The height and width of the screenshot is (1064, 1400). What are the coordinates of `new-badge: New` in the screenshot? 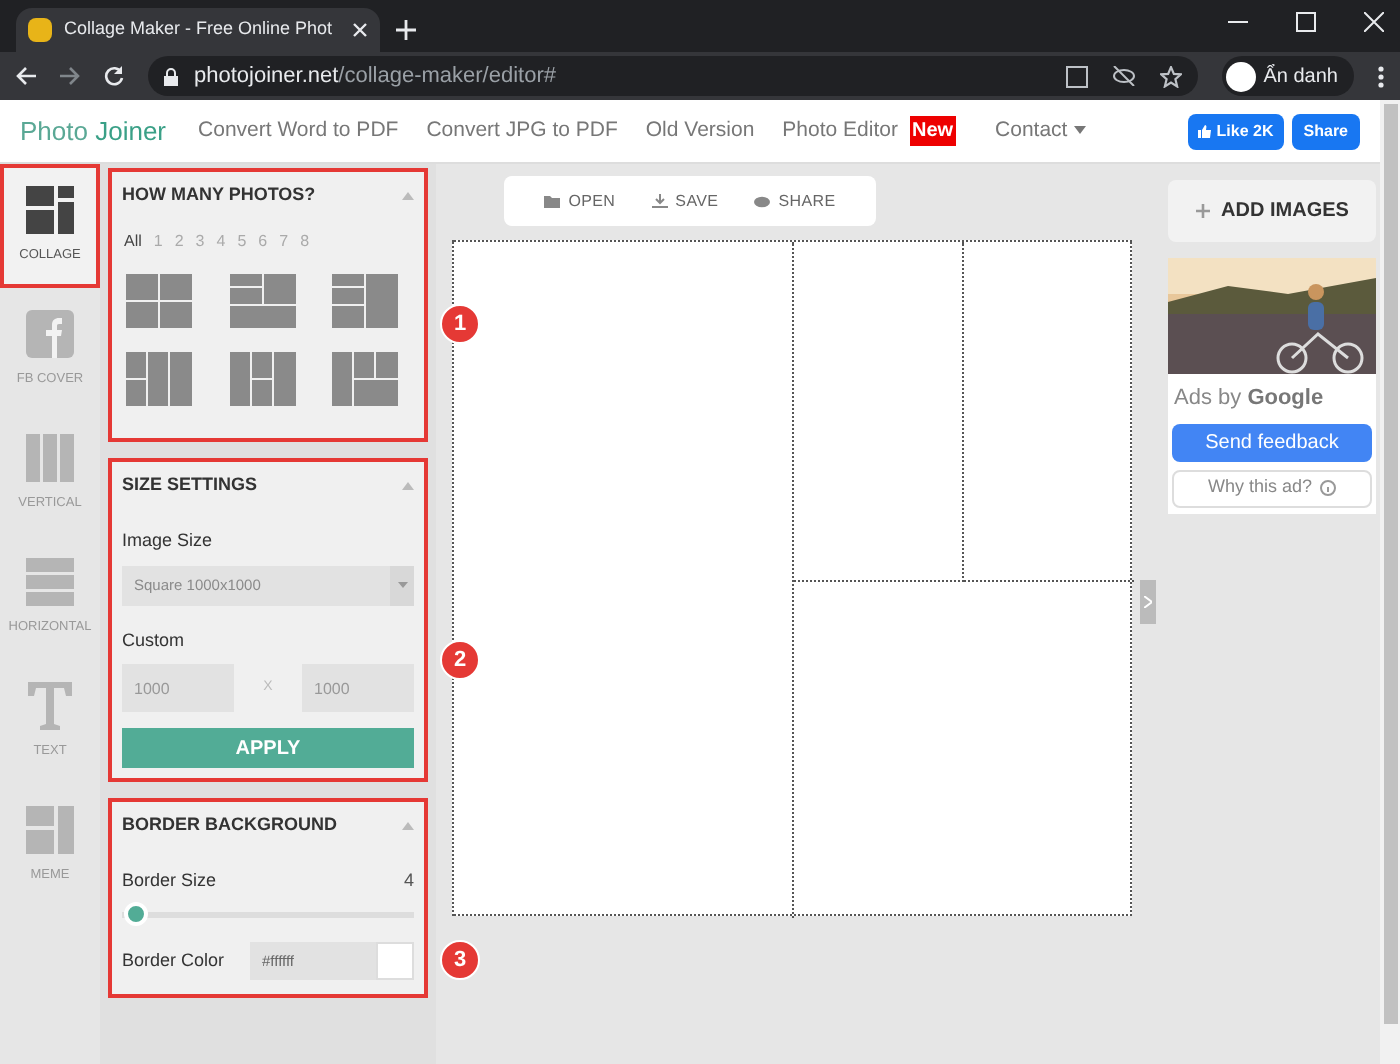 It's located at (932, 131).